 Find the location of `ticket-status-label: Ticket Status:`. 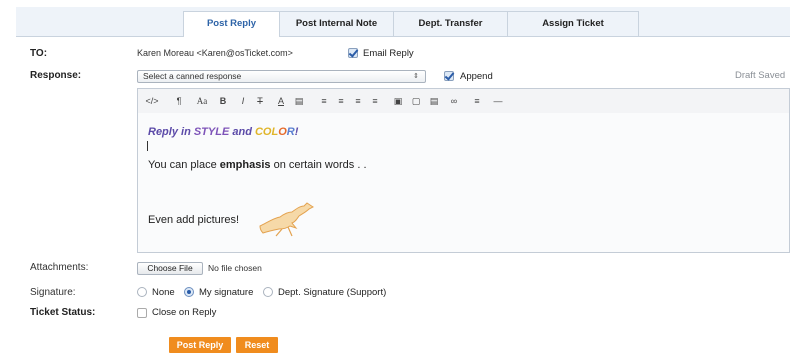

ticket-status-label: Ticket Status: is located at coordinates (63, 312).